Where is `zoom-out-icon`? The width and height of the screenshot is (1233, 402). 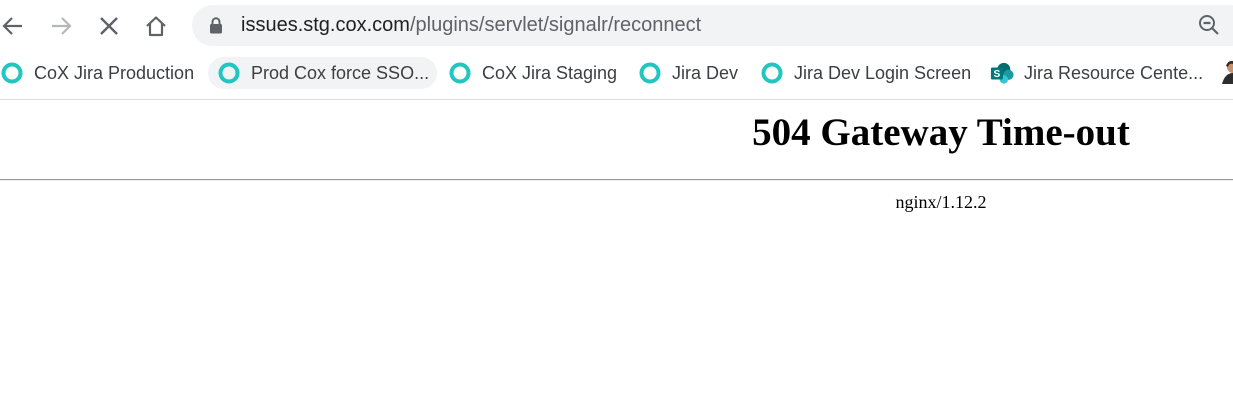
zoom-out-icon is located at coordinates (1209, 27).